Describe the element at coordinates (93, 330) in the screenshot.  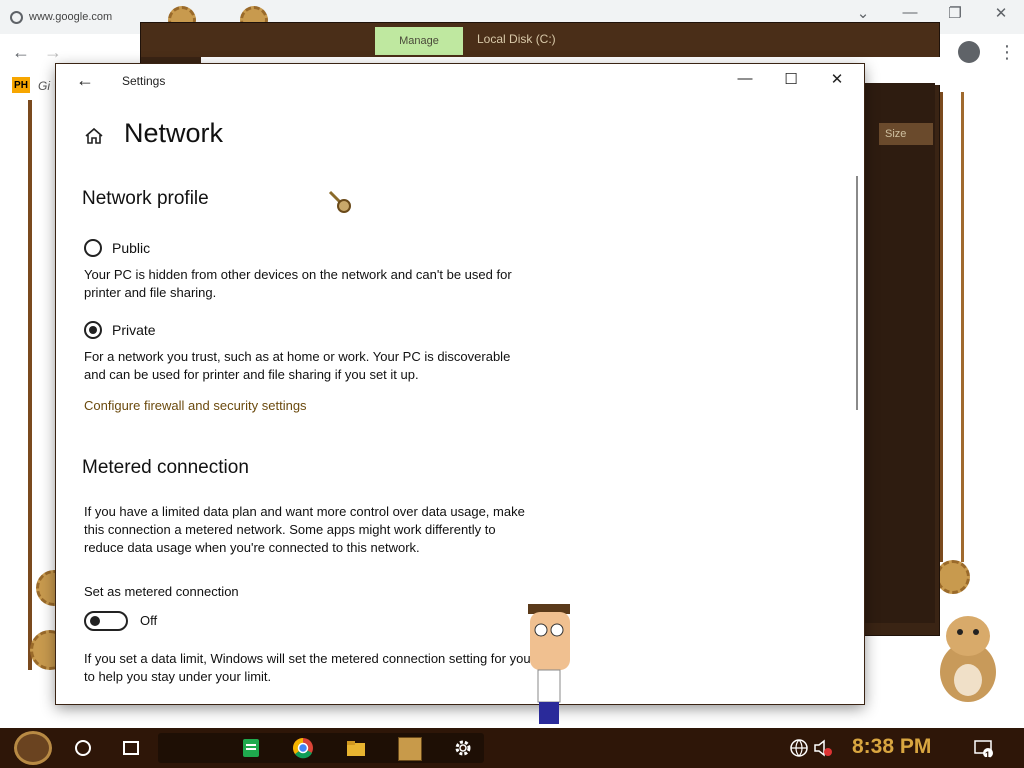
I see `private-radio` at that location.